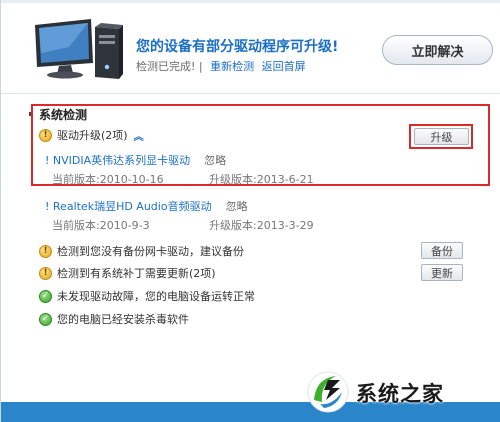 Image resolution: width=500 pixels, height=422 pixels. I want to click on computer-illustration-icon, so click(79, 49).